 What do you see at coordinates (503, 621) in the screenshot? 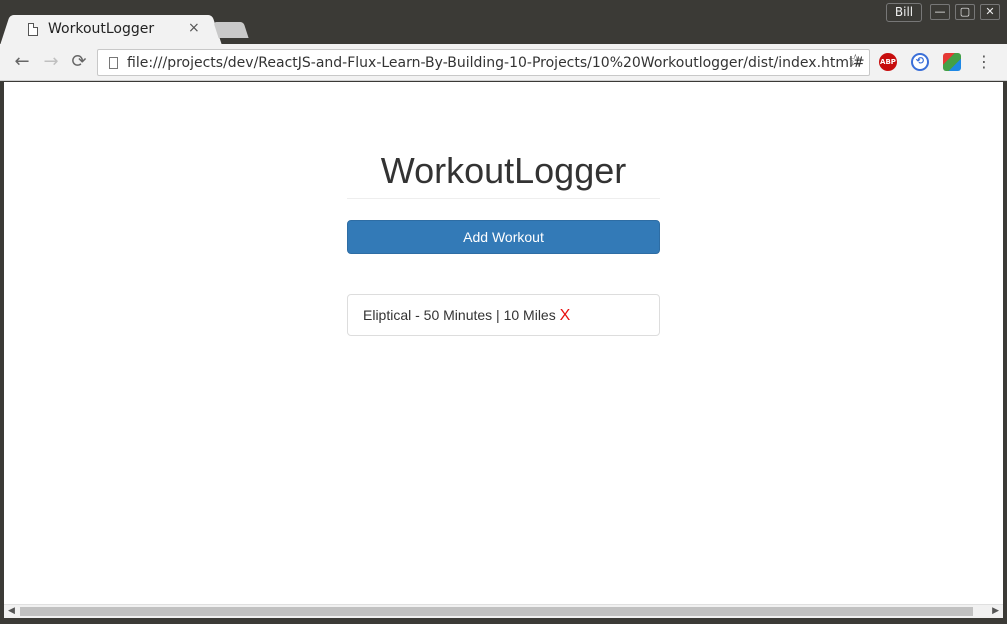
I see `window-frame-bottom` at bounding box center [503, 621].